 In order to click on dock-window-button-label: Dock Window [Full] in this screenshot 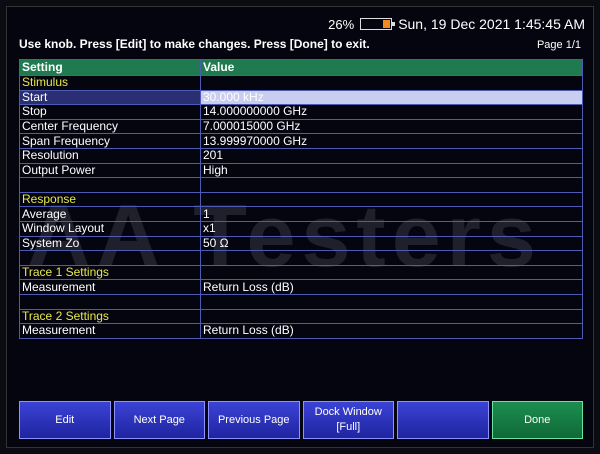, I will do `click(348, 420)`.